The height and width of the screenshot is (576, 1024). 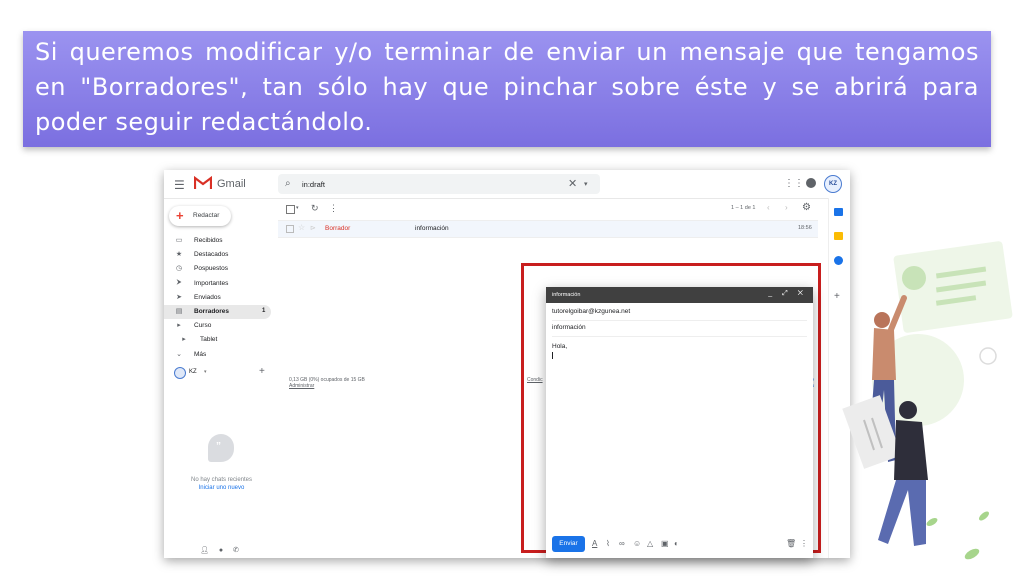 I want to click on sidebar-item-label: Borradores, so click(x=212, y=311).